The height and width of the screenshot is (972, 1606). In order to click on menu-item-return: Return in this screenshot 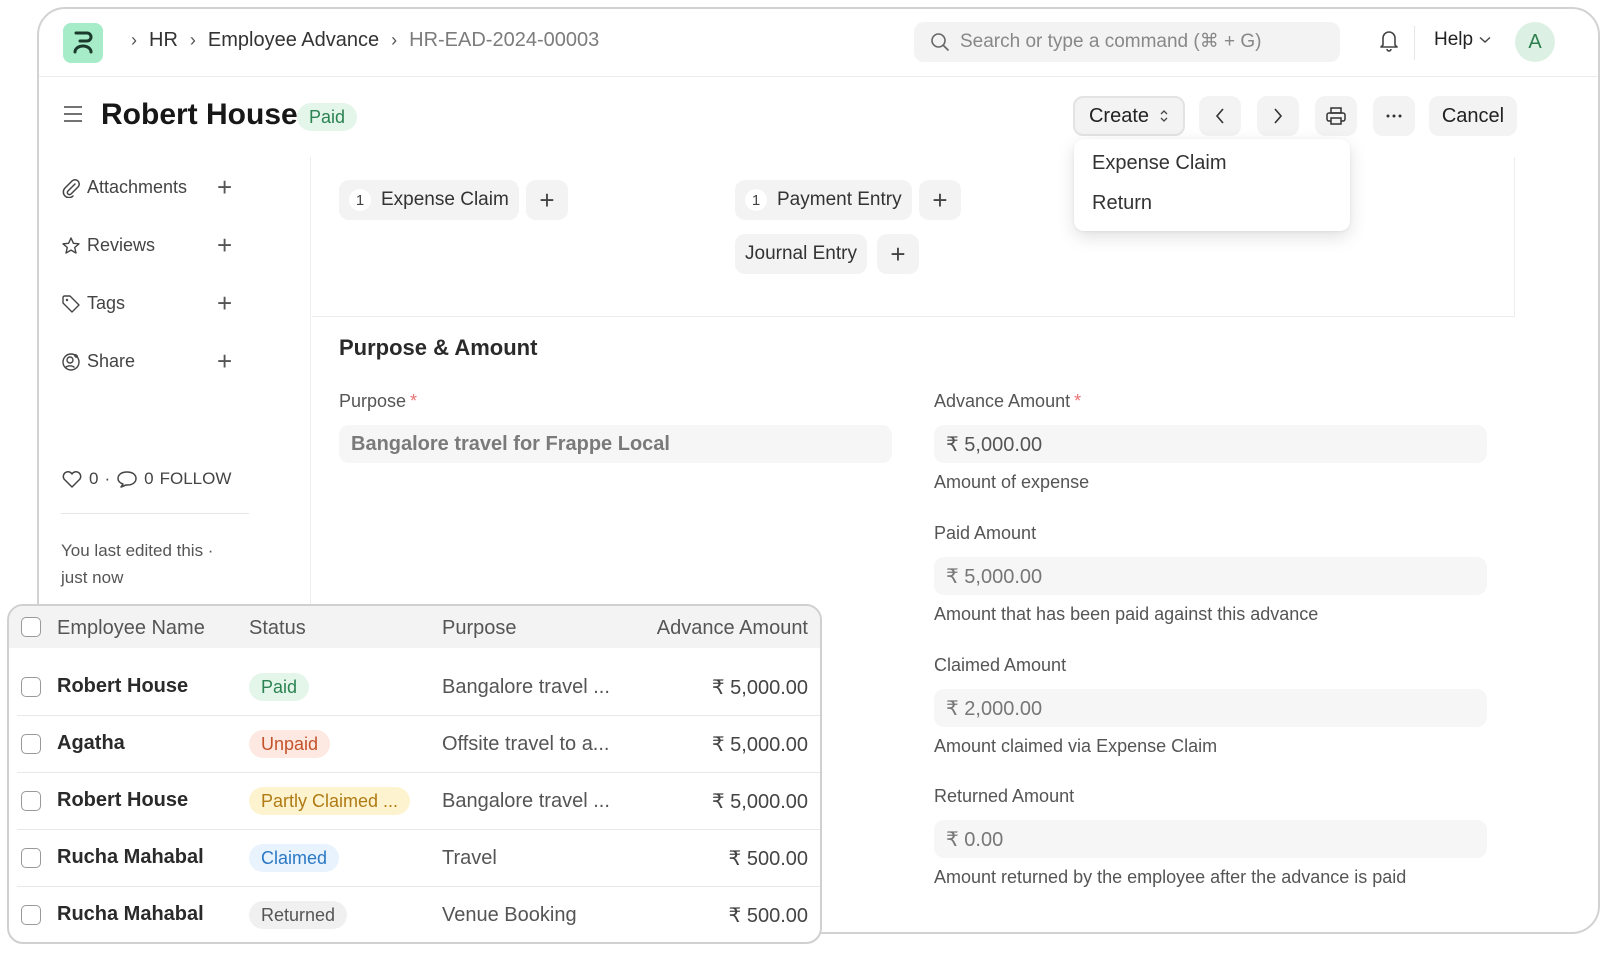, I will do `click(1212, 207)`.